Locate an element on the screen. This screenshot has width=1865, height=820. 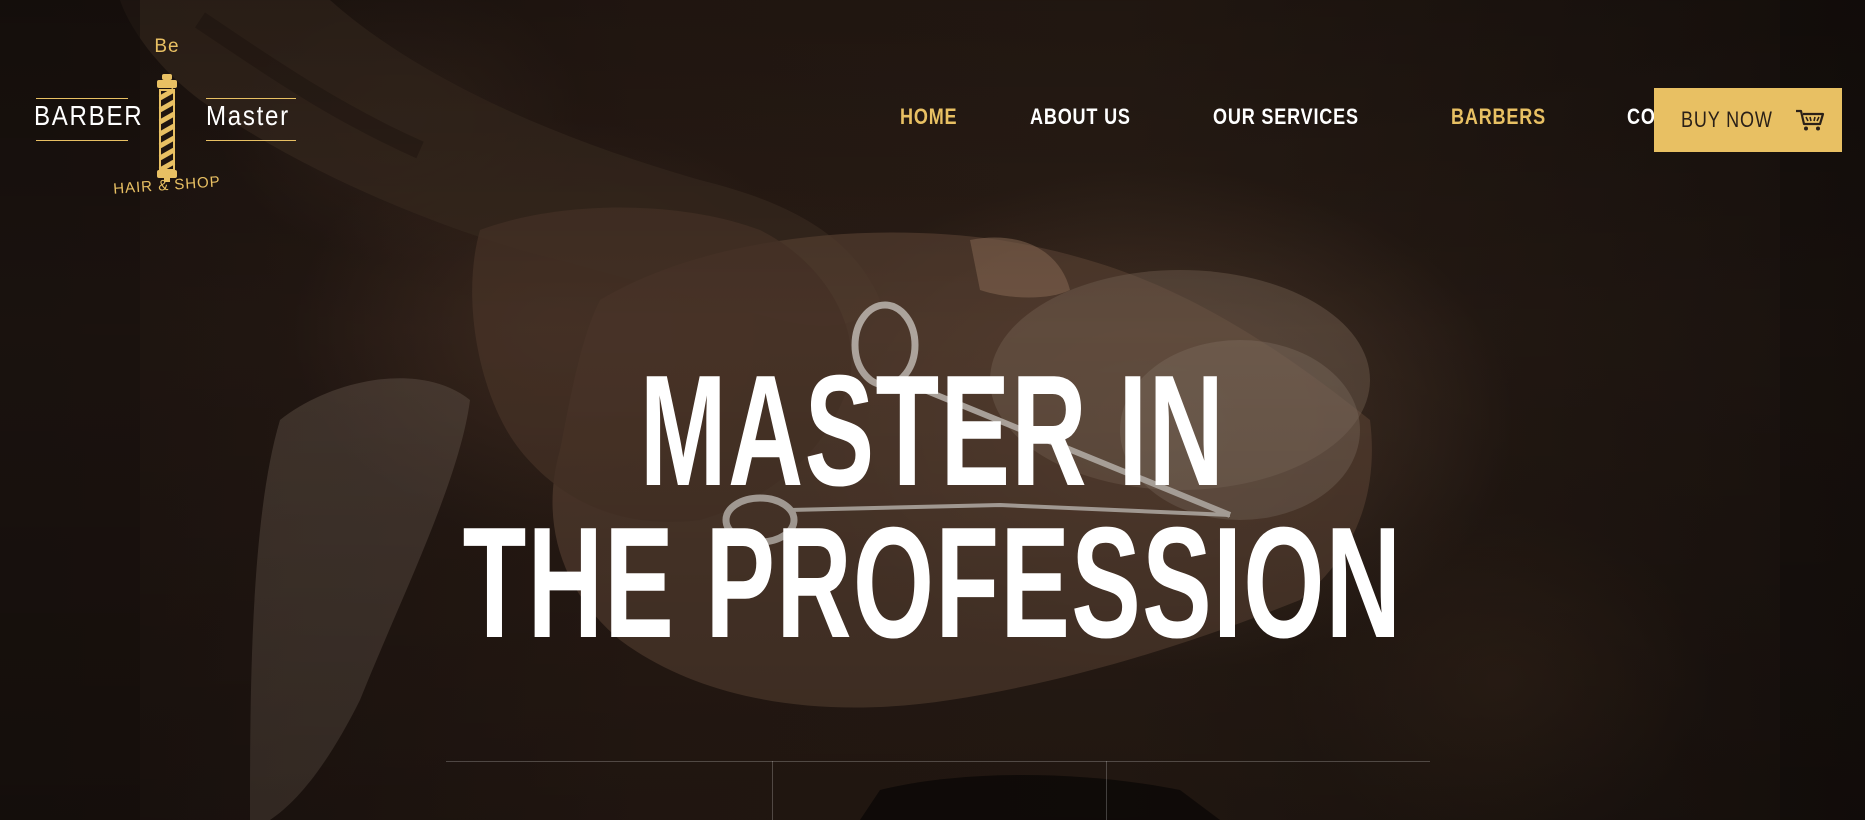
buy-now-button: BUY NOW is located at coordinates (1748, 120).